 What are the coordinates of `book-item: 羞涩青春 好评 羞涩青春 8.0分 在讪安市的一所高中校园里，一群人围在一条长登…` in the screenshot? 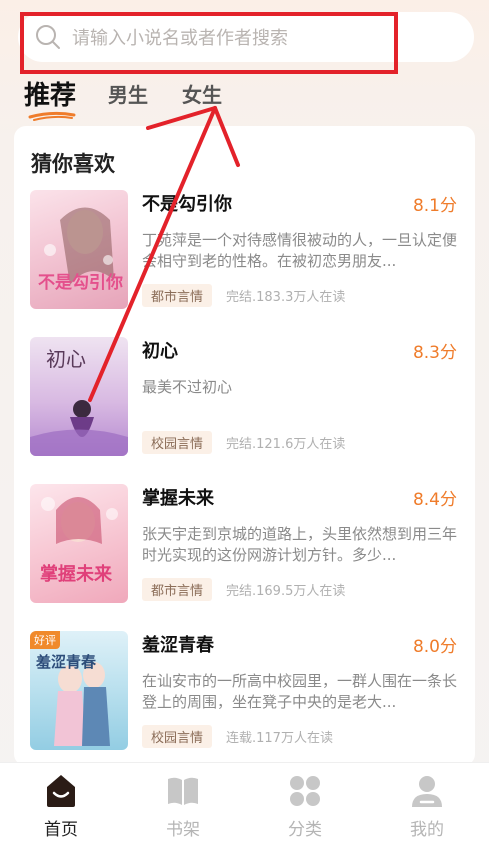 It's located at (244, 693).